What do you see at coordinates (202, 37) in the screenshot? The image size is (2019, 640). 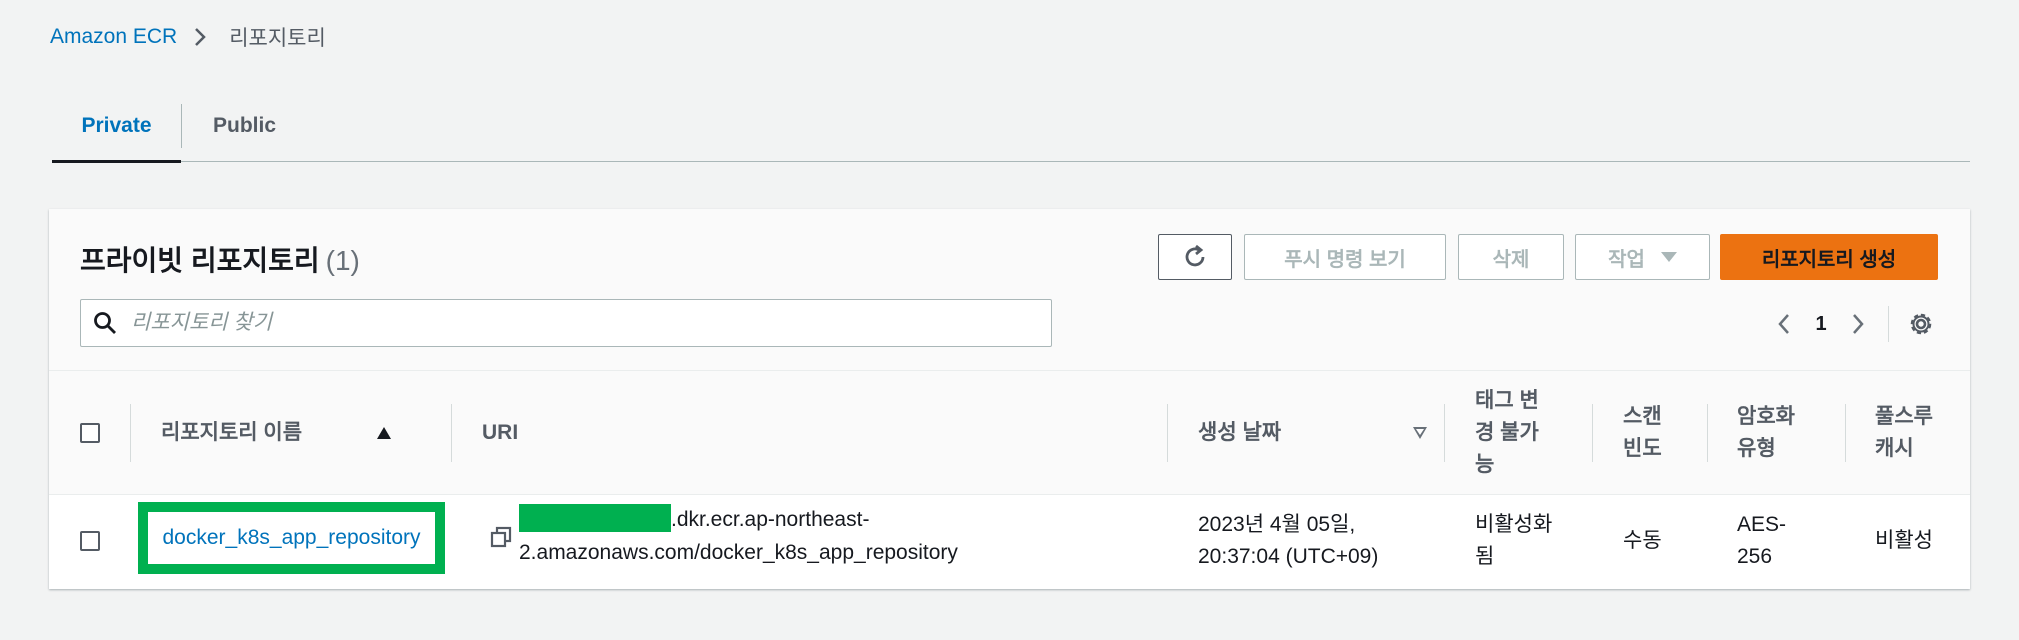 I see `chevron-right-icon` at bounding box center [202, 37].